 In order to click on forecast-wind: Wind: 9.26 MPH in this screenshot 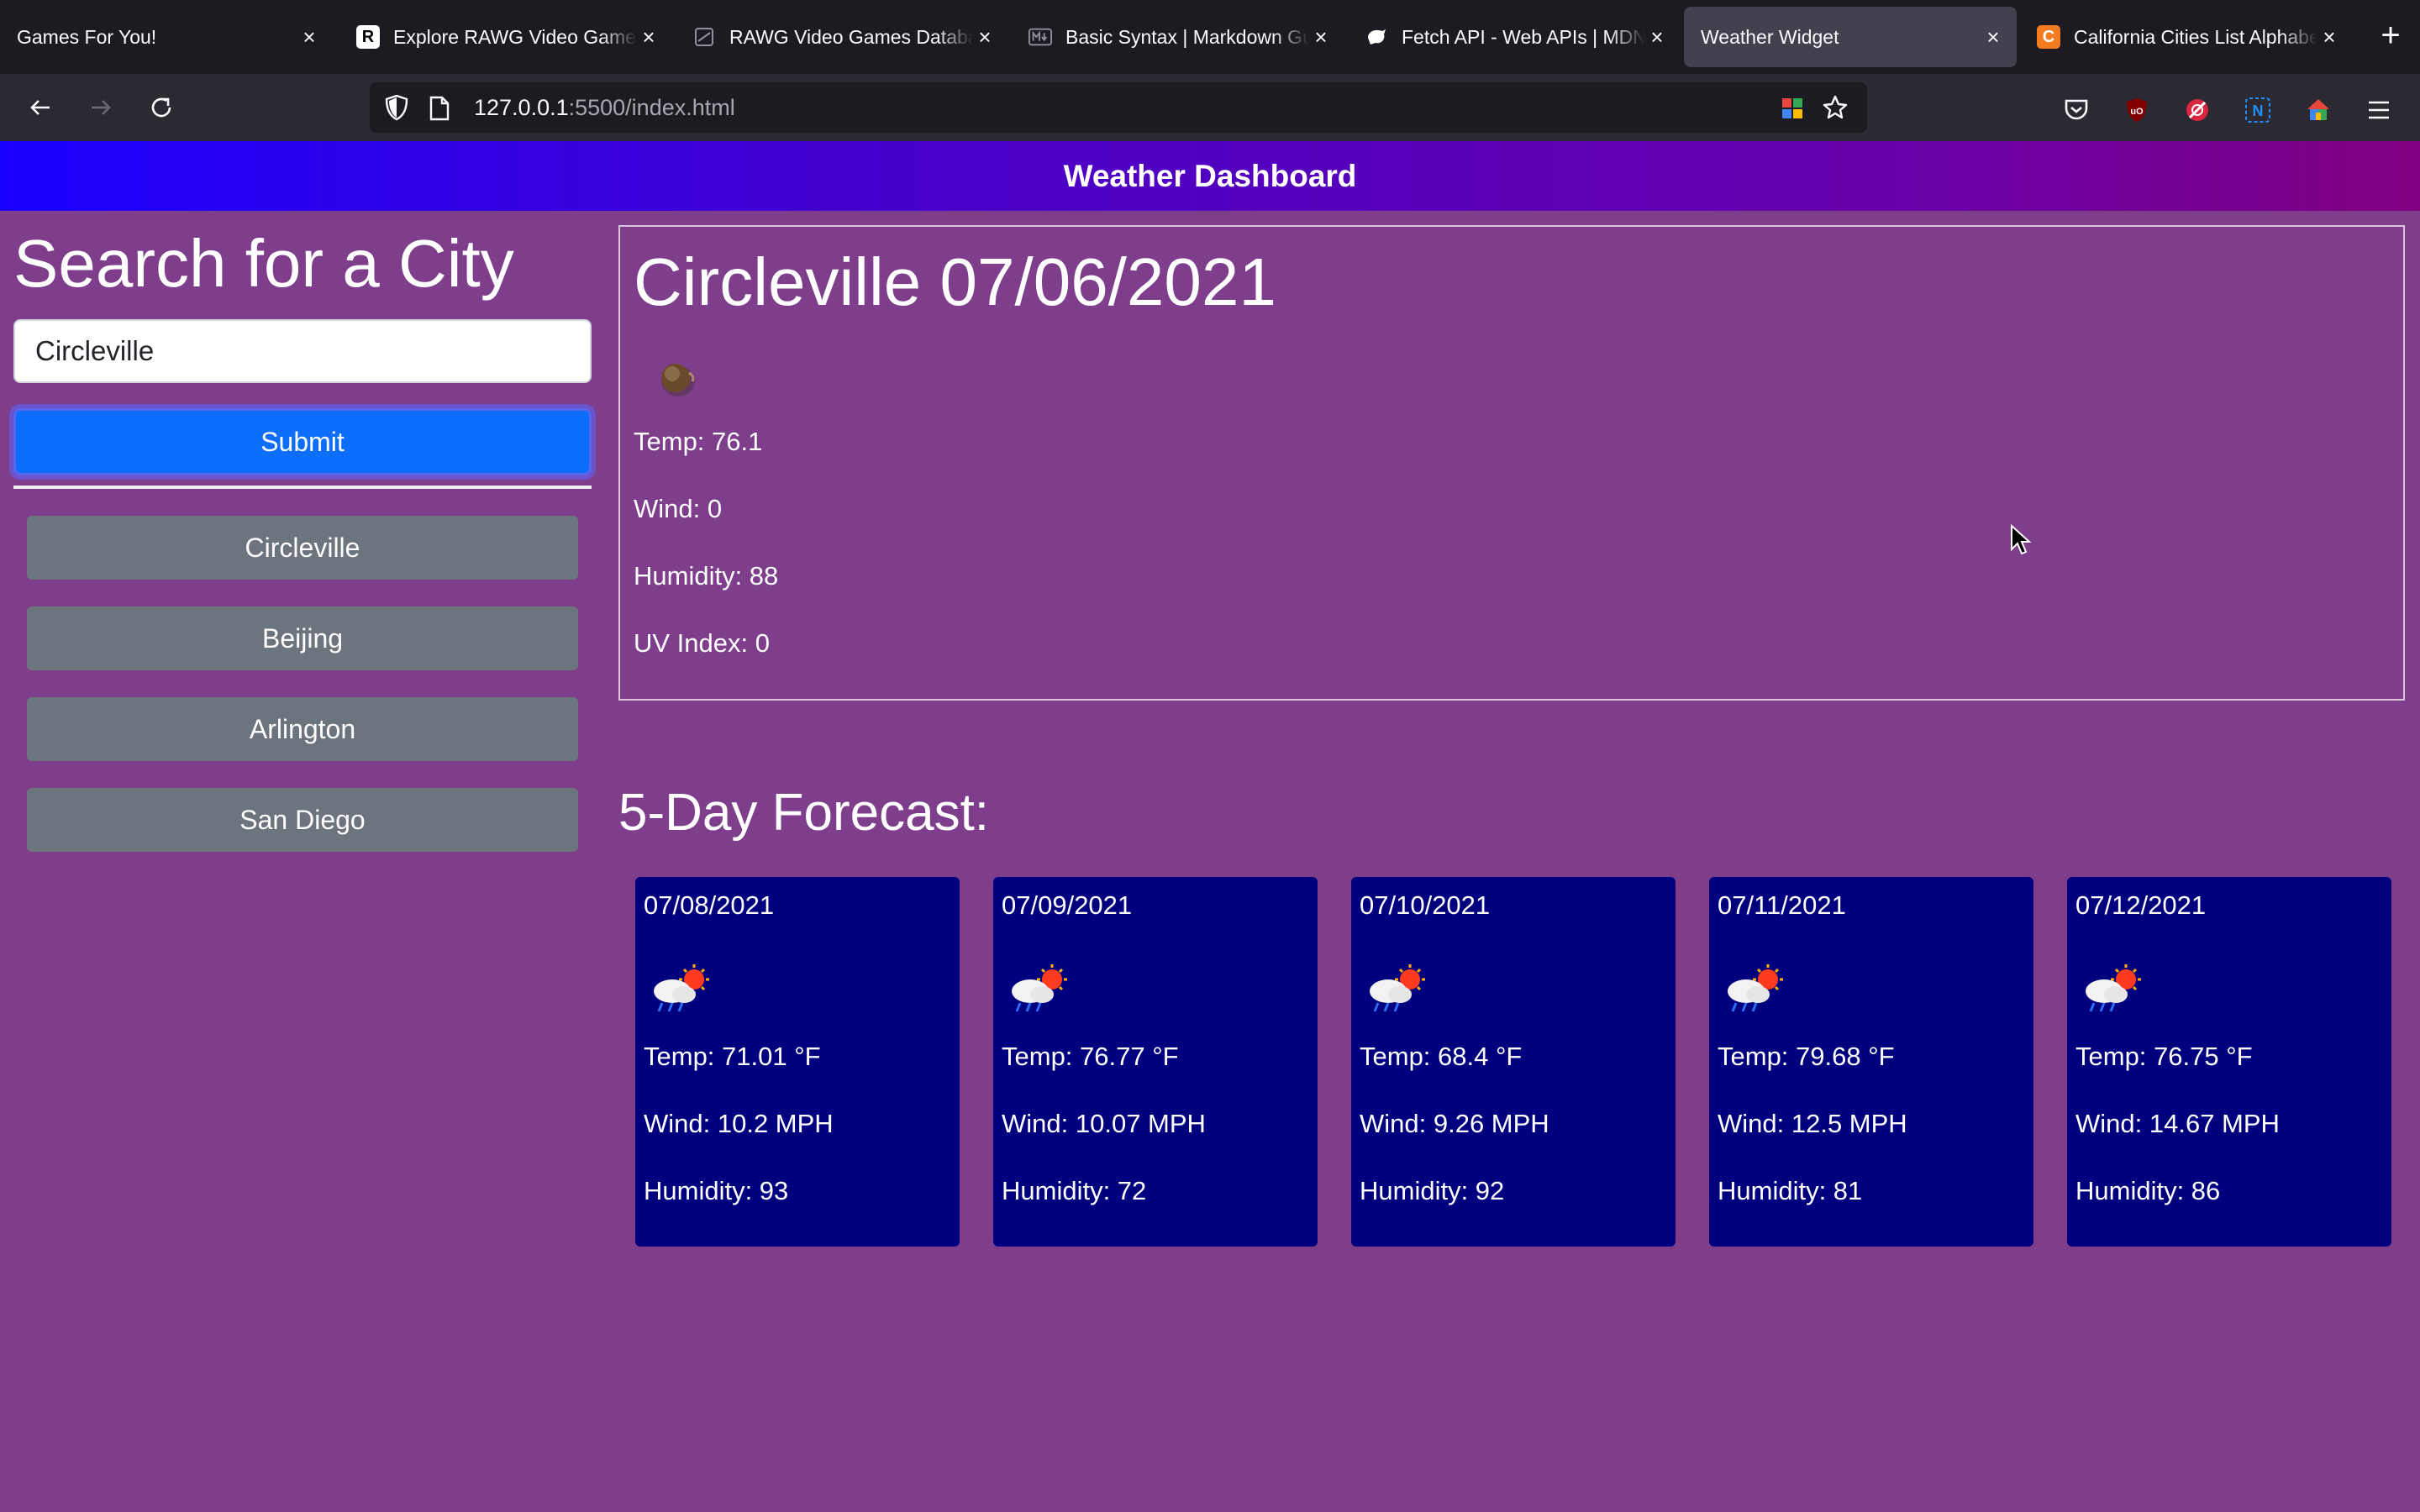, I will do `click(1454, 1123)`.